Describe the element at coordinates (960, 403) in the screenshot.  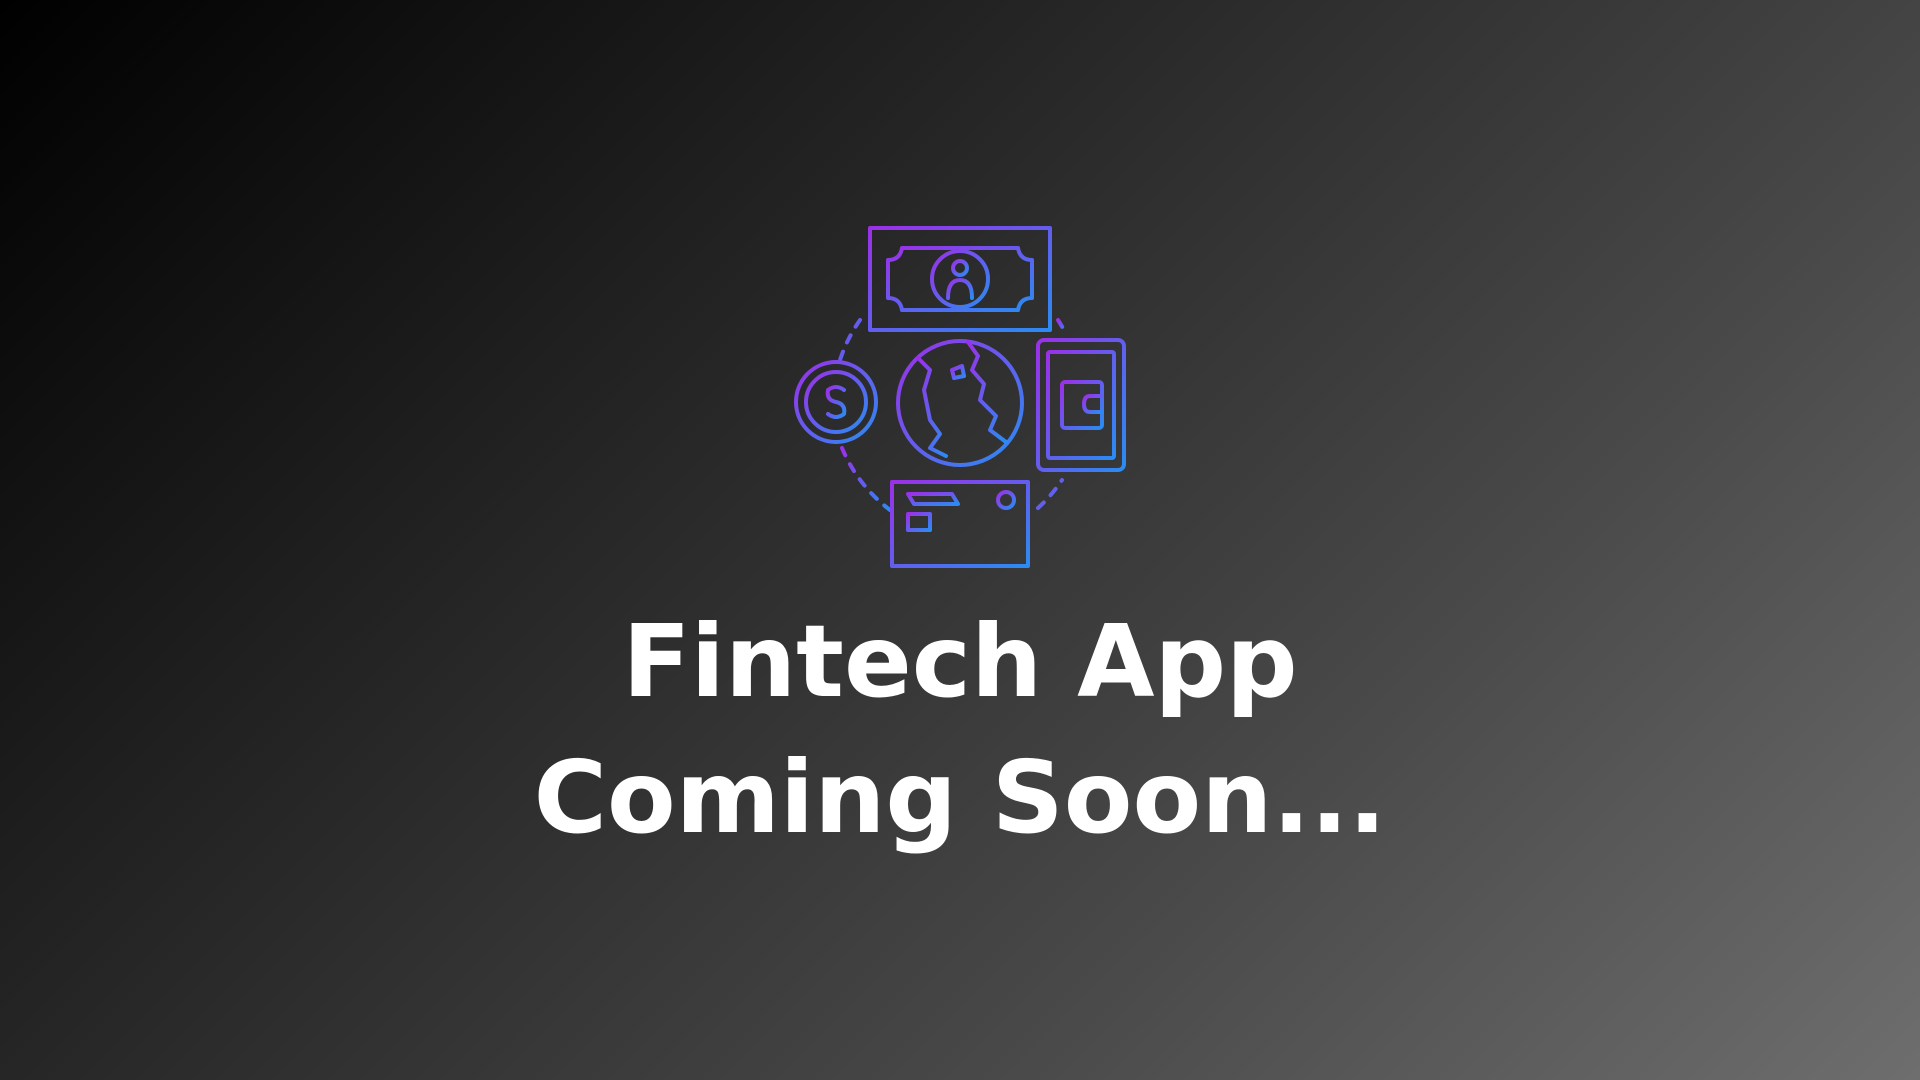
I see `globe-icon` at that location.